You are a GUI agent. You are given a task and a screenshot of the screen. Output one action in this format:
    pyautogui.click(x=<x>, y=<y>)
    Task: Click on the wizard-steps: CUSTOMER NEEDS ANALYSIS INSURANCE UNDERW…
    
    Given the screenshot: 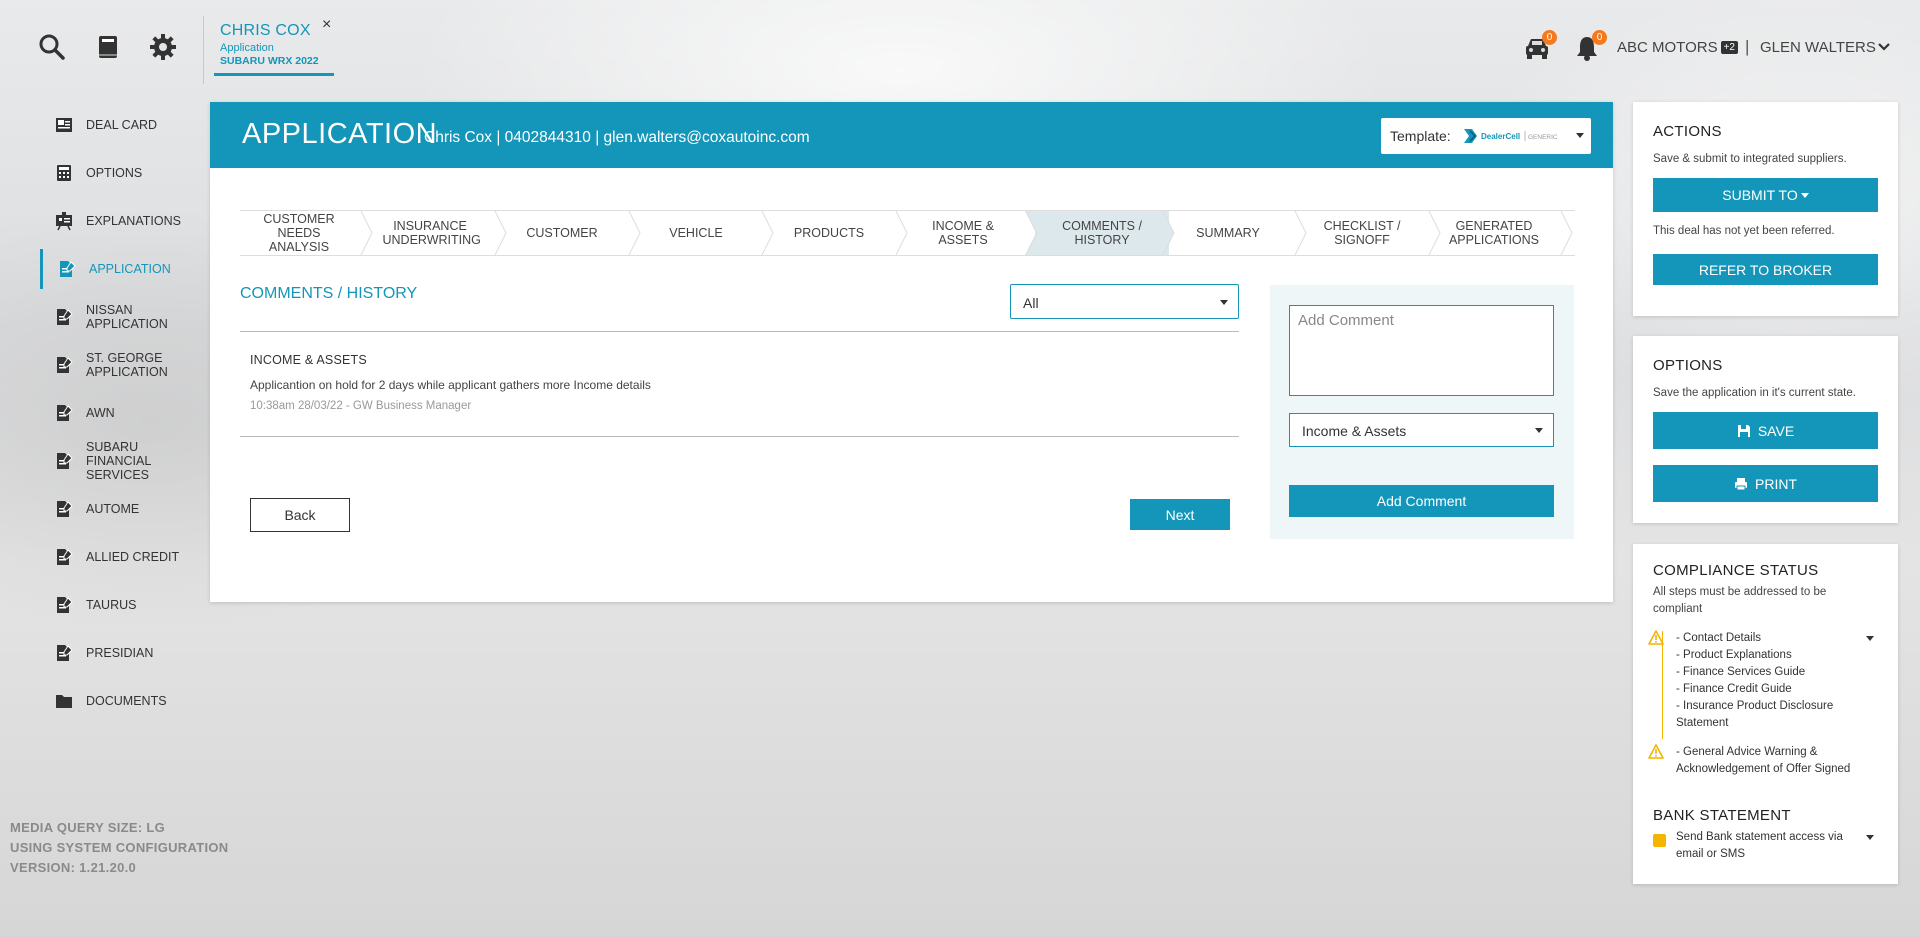 What is the action you would take?
    pyautogui.click(x=907, y=233)
    